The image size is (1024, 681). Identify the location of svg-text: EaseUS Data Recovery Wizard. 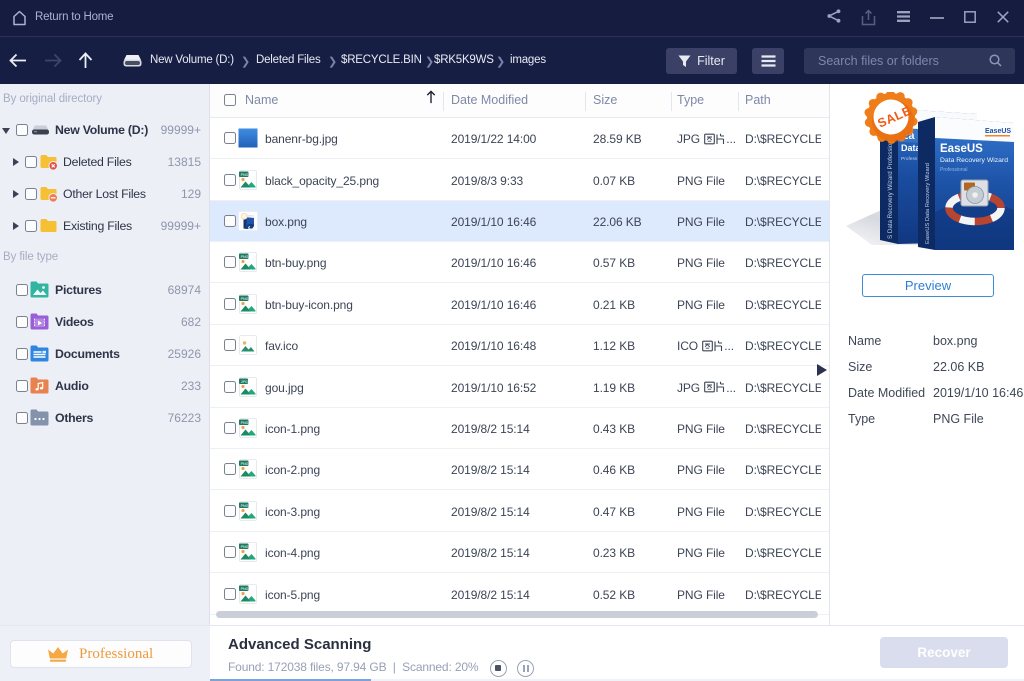
(928, 203).